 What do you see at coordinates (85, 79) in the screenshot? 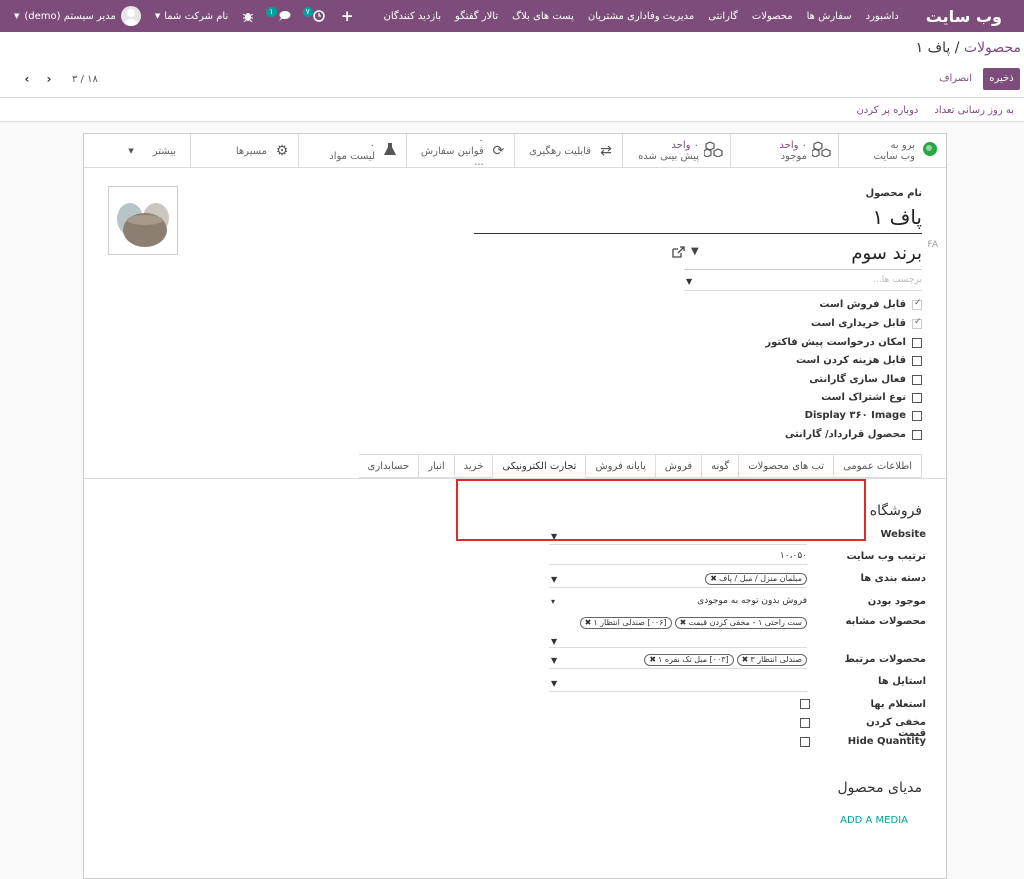
I see `pager-value: ۳ / ۱۸` at bounding box center [85, 79].